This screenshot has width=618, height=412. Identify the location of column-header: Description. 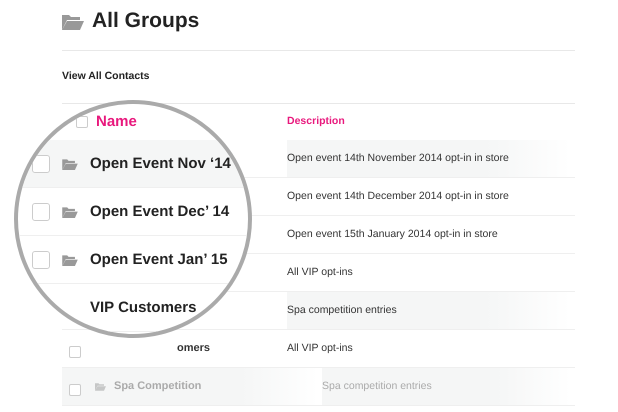
(316, 122).